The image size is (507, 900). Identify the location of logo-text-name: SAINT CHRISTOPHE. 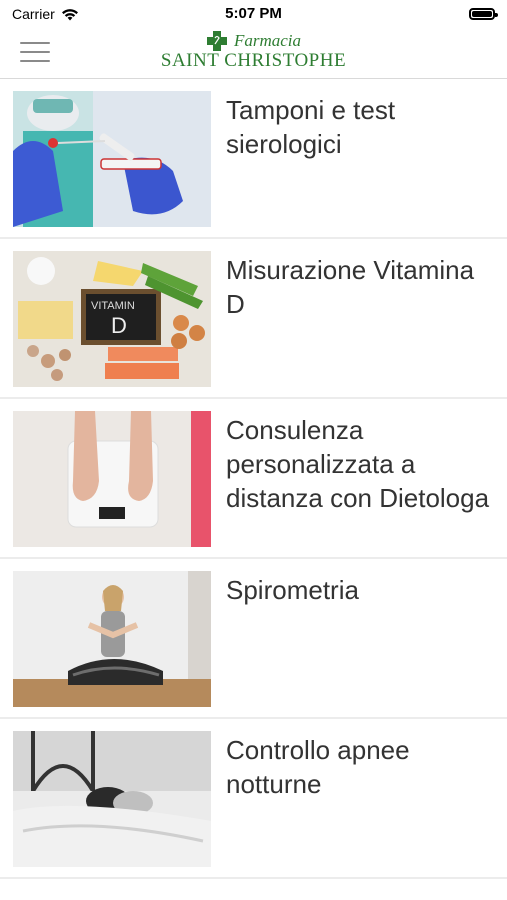
(253, 60).